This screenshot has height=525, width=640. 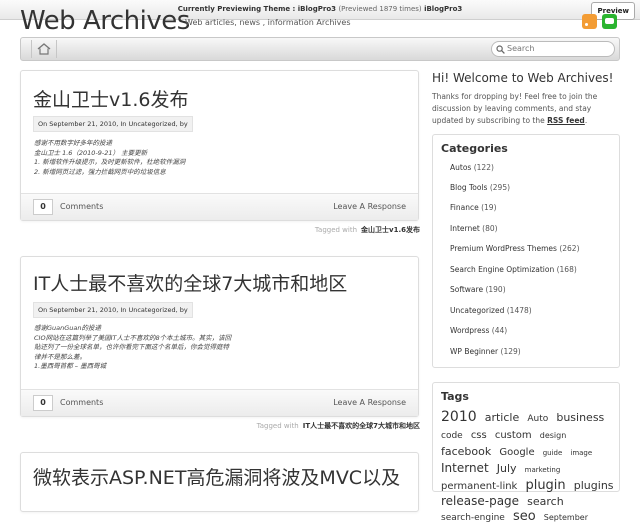 I want to click on tags-title: Tags, so click(x=455, y=396).